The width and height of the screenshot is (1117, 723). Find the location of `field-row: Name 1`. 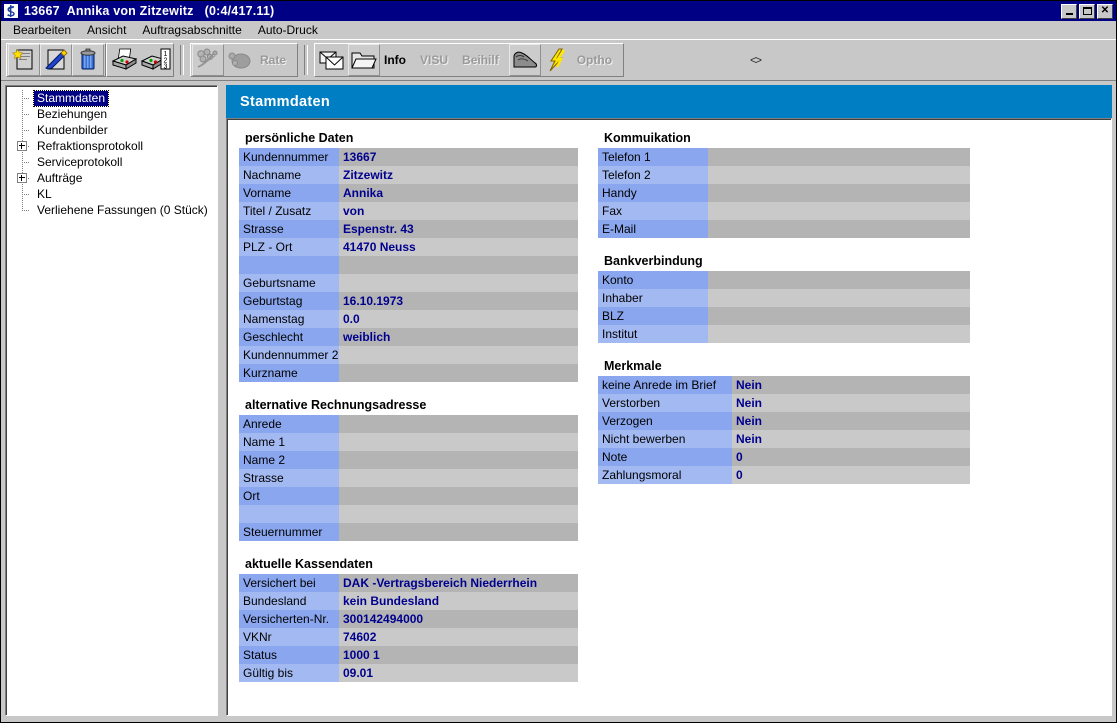

field-row: Name 1 is located at coordinates (408, 442).